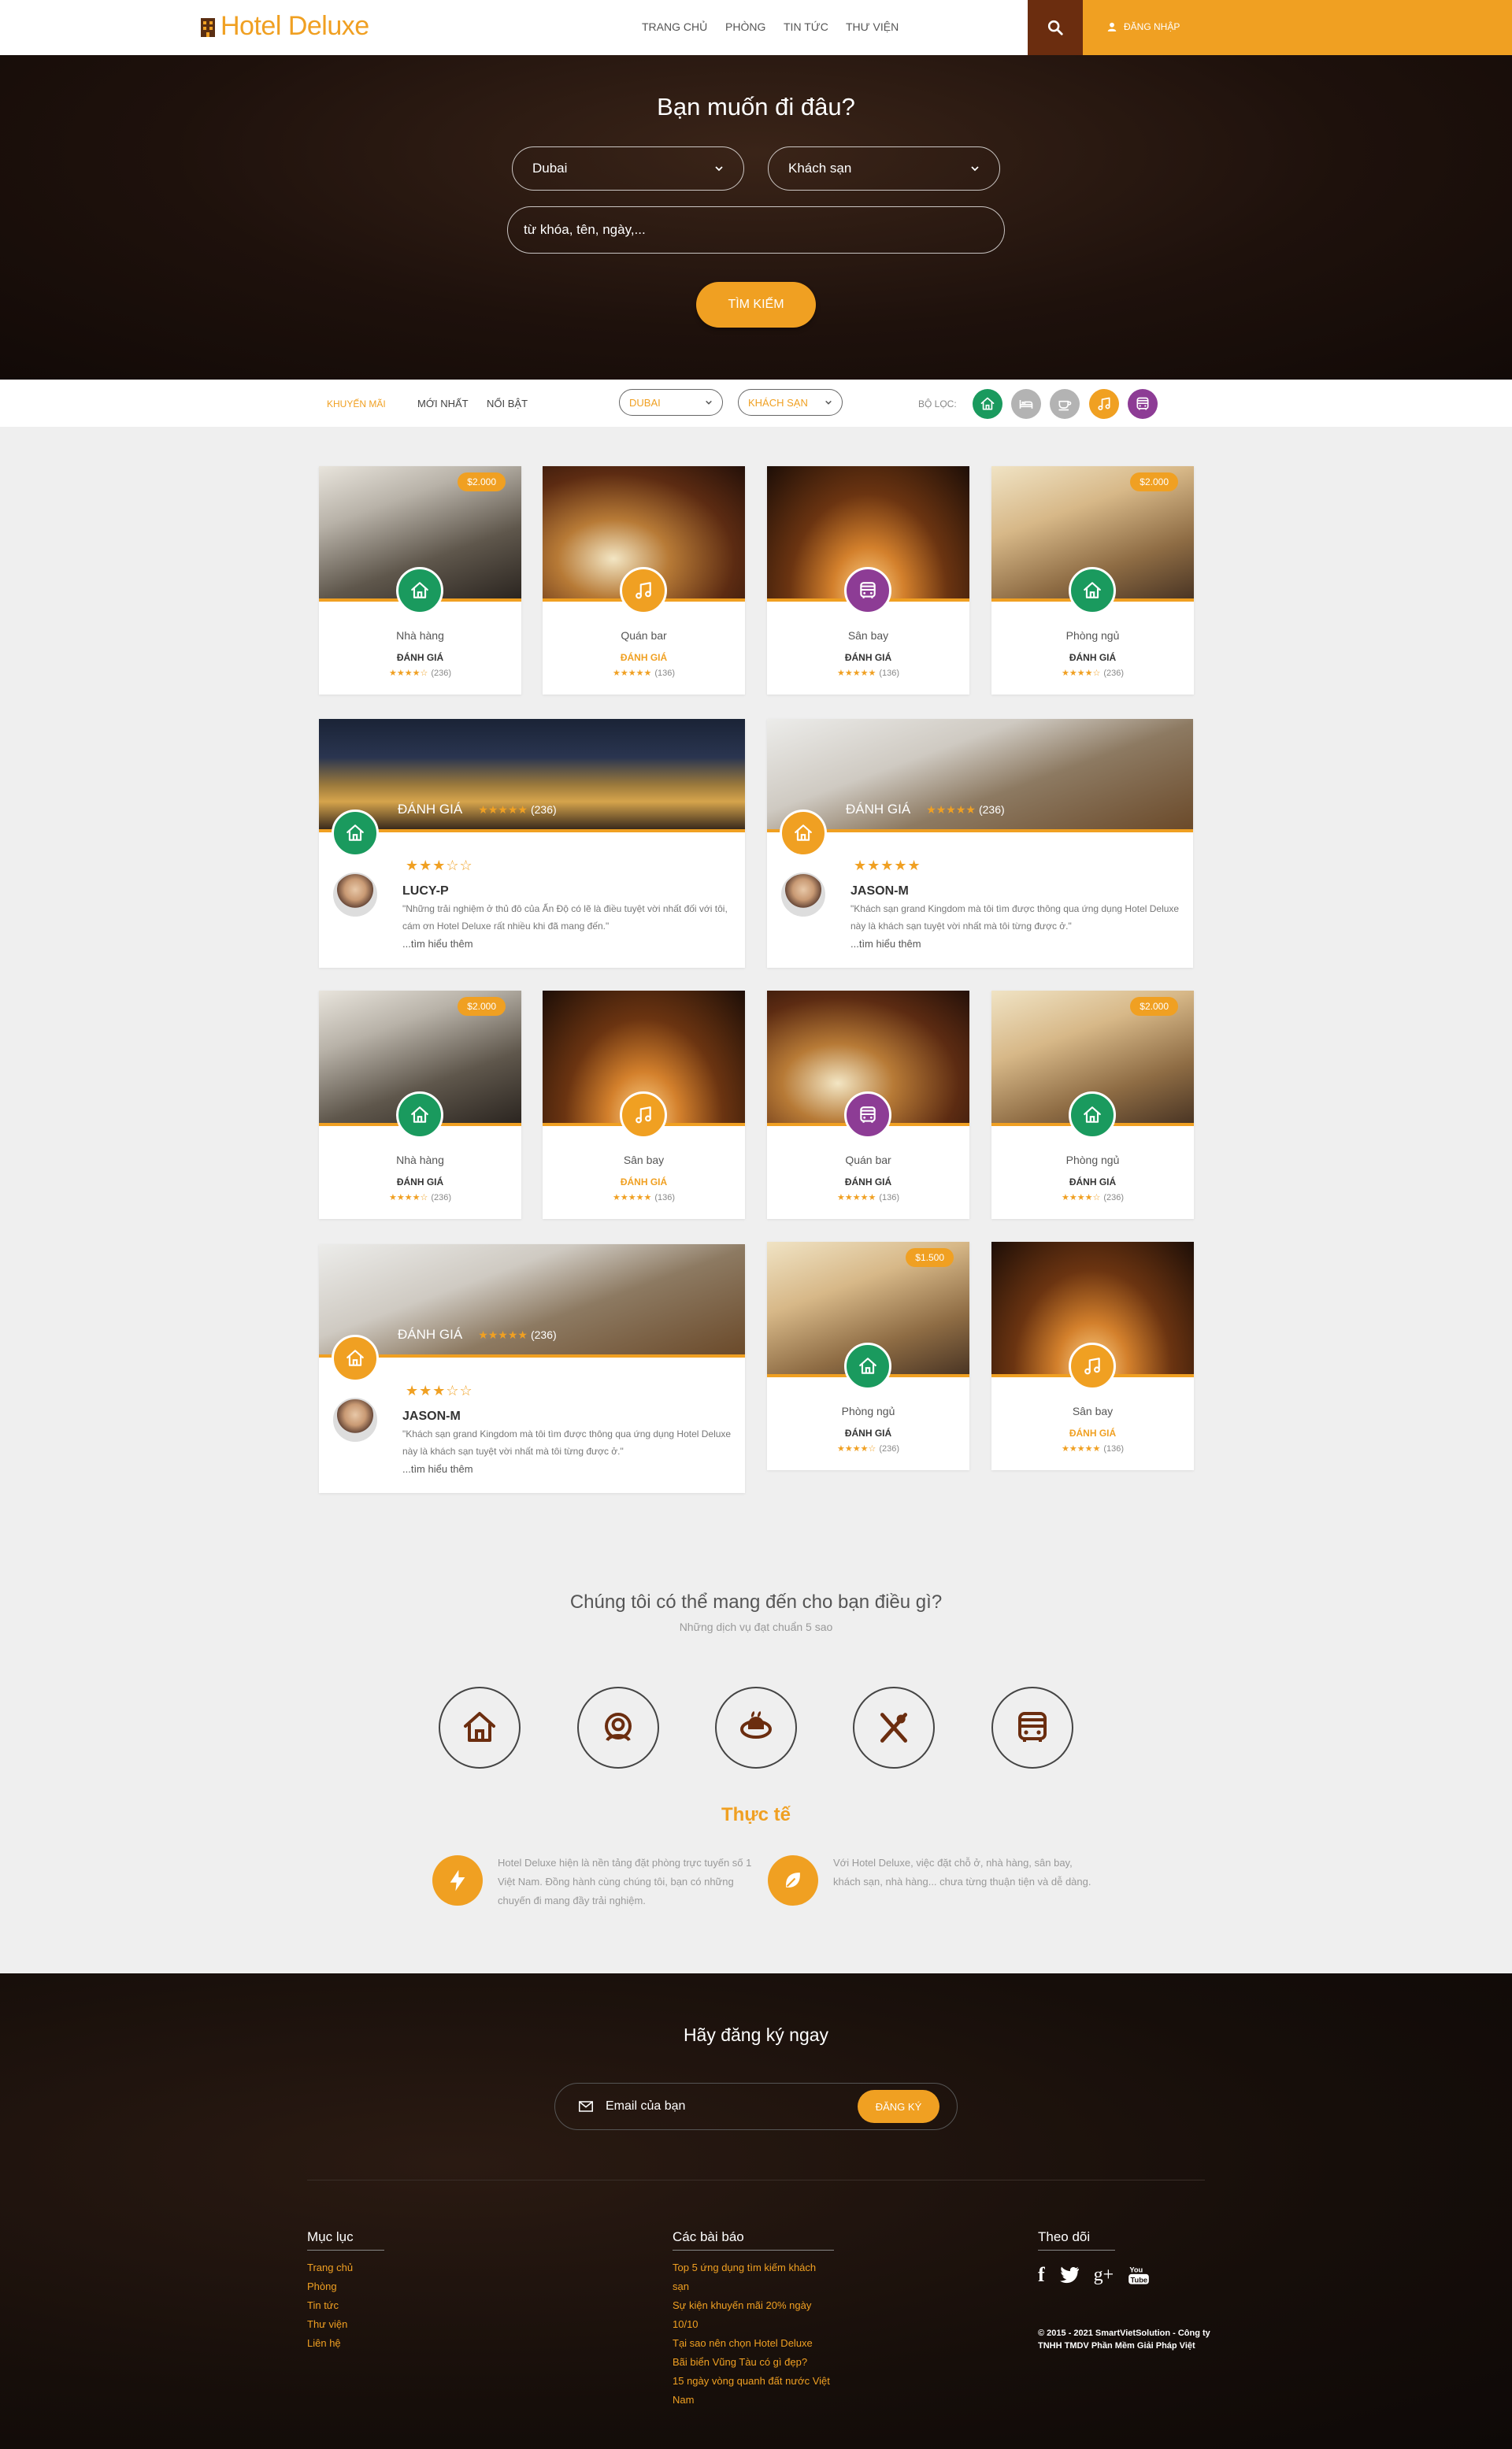 The height and width of the screenshot is (2449, 1512). What do you see at coordinates (756, 1728) in the screenshot?
I see `service-cafe` at bounding box center [756, 1728].